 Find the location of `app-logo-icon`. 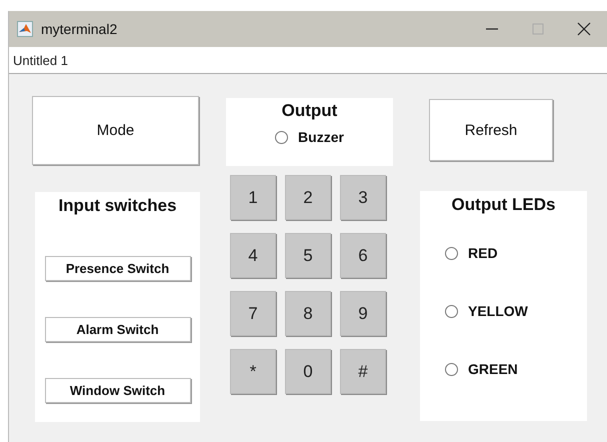

app-logo-icon is located at coordinates (25, 29).